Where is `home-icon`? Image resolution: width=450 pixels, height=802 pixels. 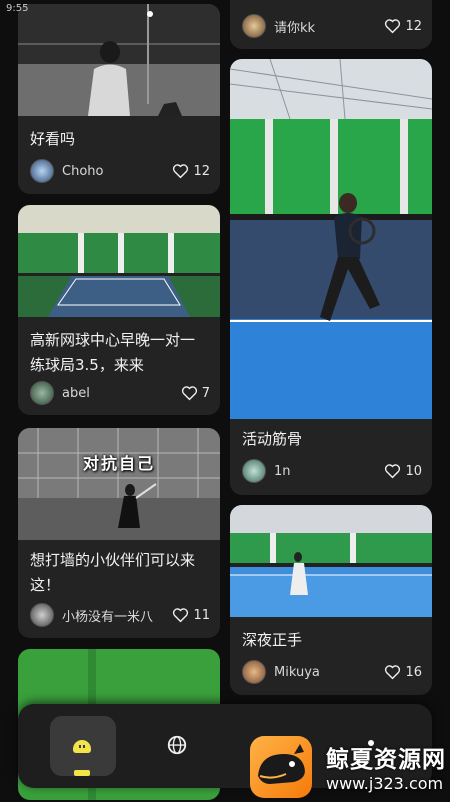
home-icon is located at coordinates (82, 746).